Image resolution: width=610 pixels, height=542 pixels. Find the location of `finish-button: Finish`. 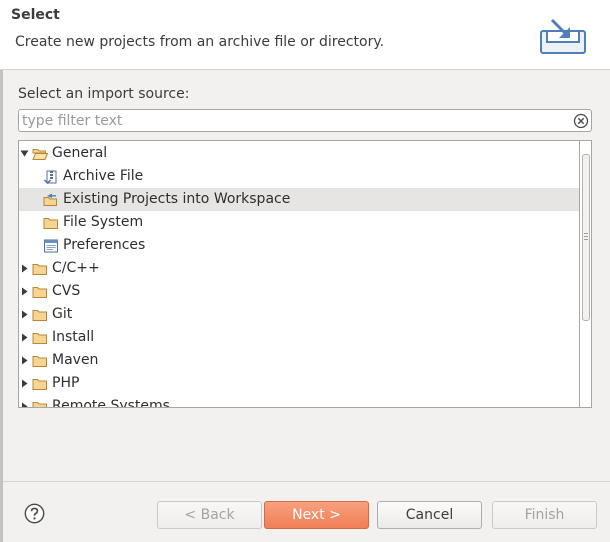

finish-button: Finish is located at coordinates (544, 515).